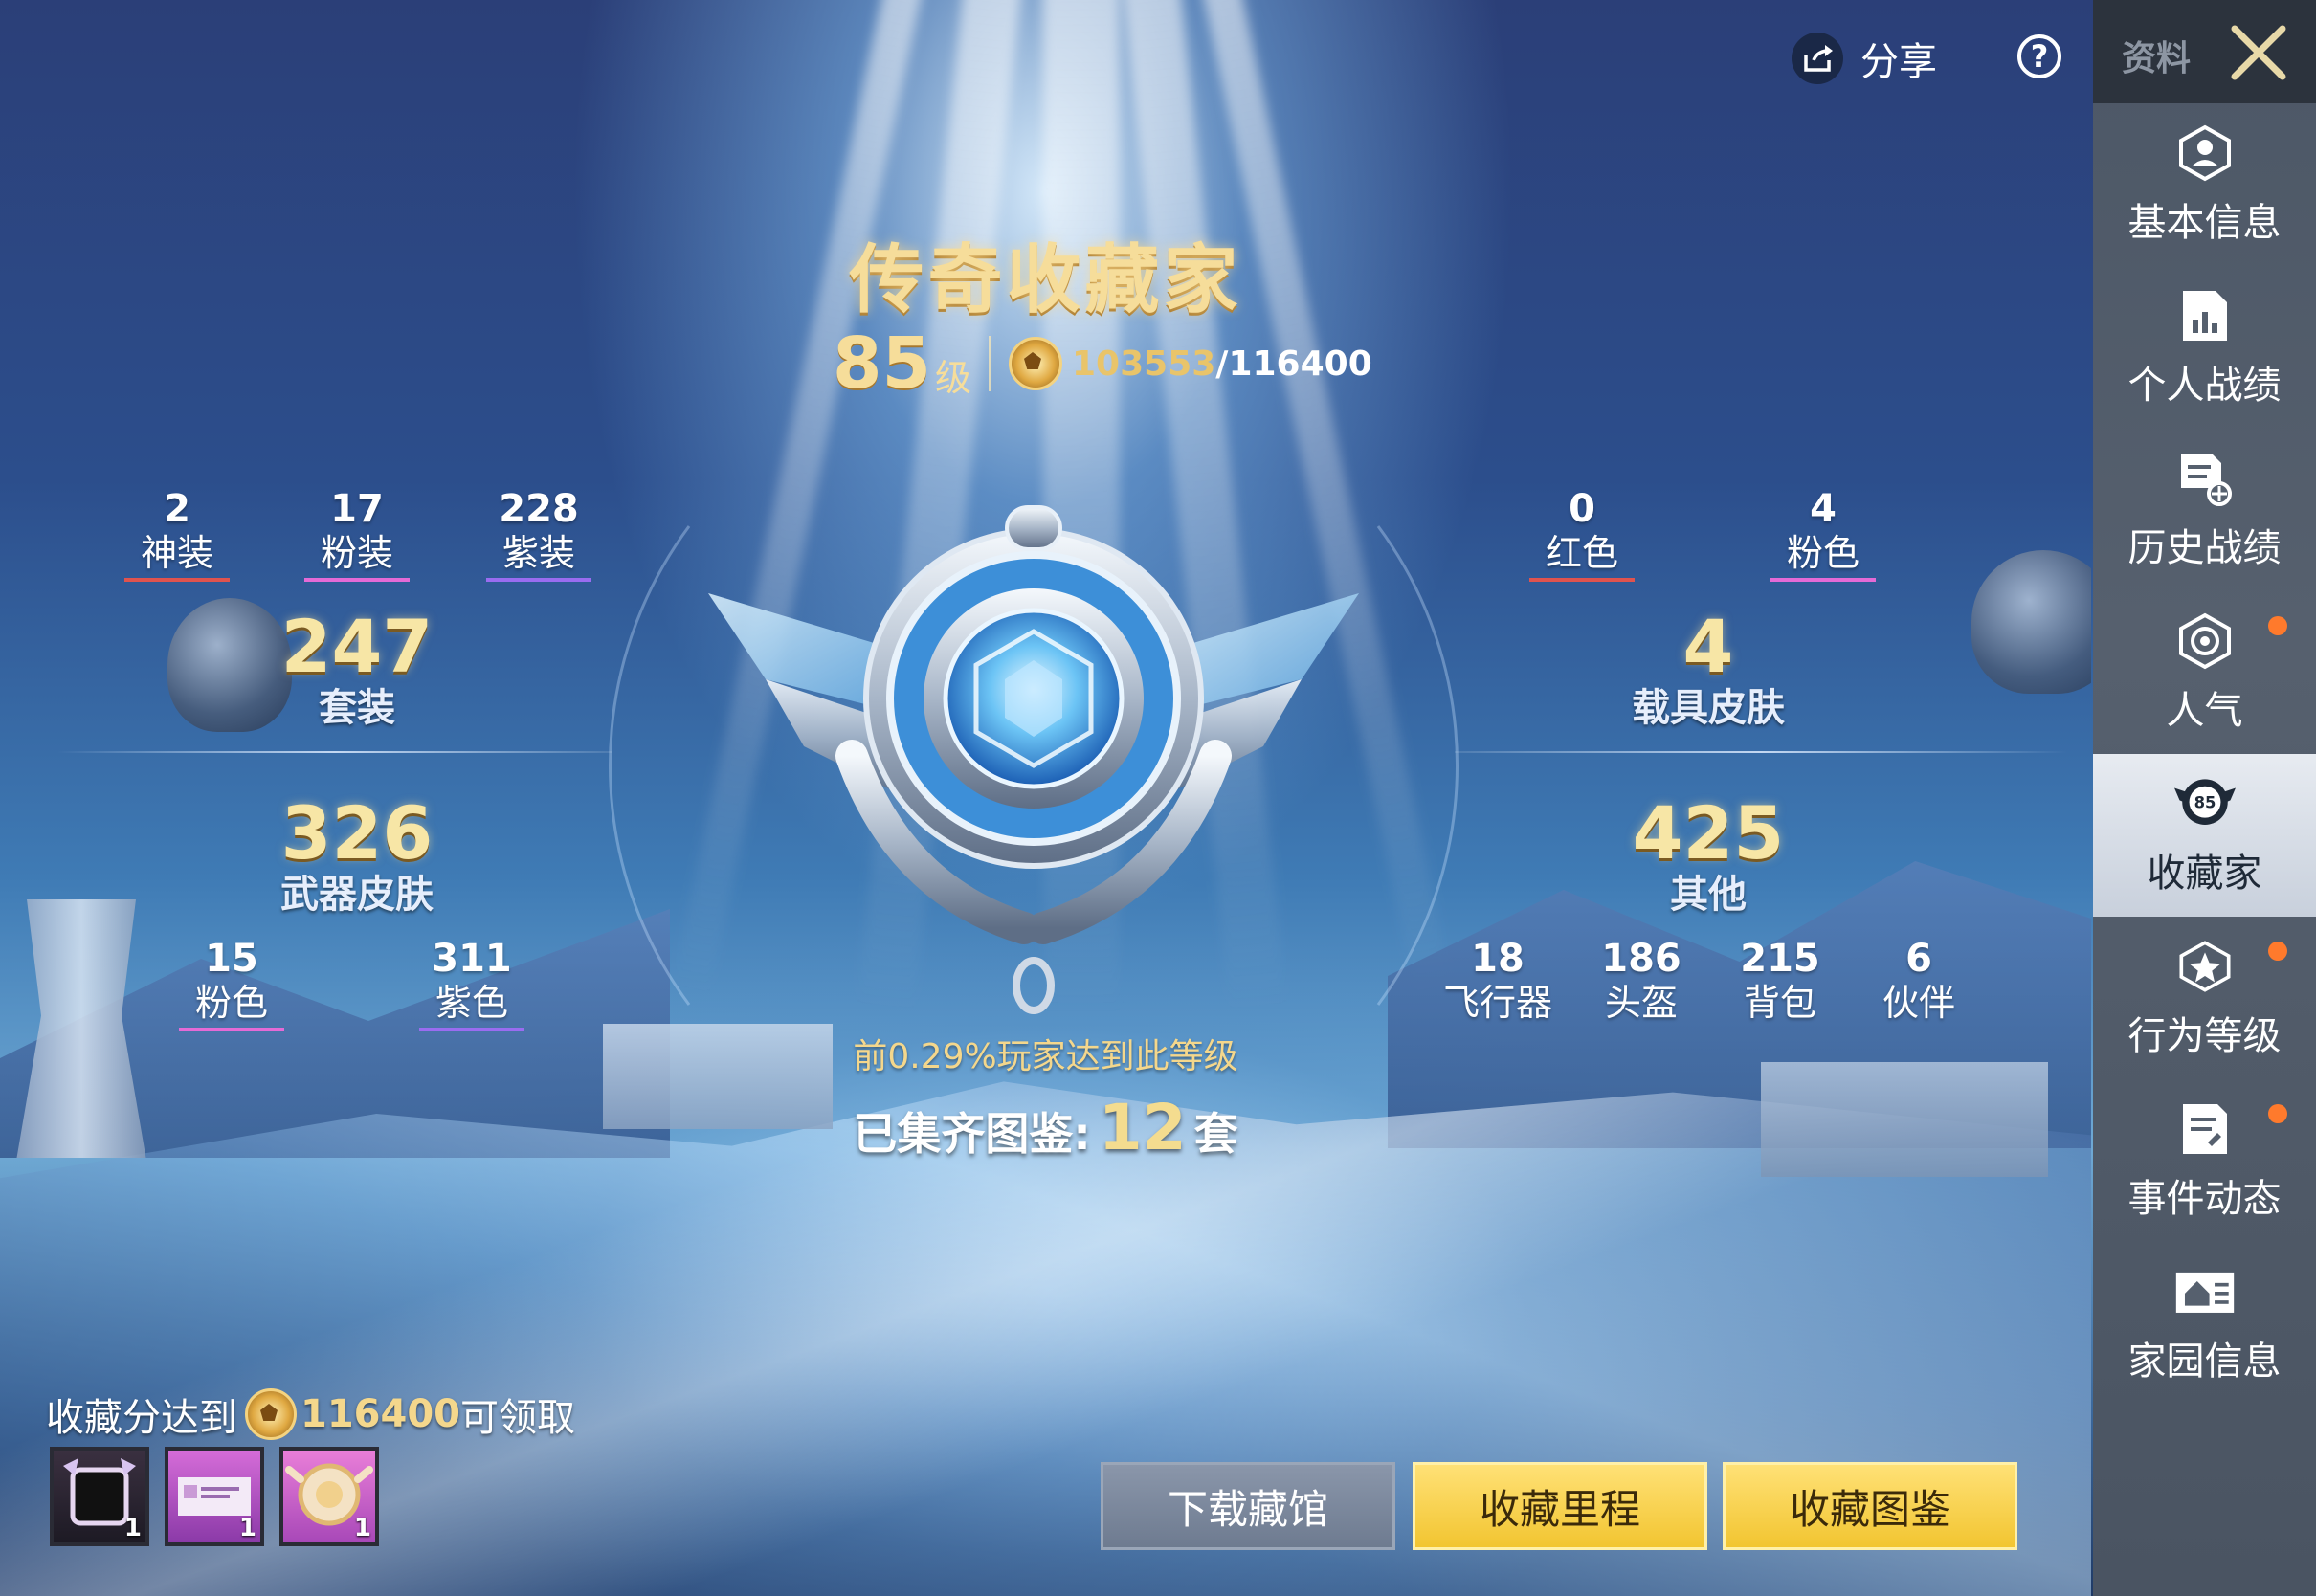 The height and width of the screenshot is (1596, 2316). Describe the element at coordinates (2204, 52) in the screenshot. I see `sidebar-header: 资料` at that location.